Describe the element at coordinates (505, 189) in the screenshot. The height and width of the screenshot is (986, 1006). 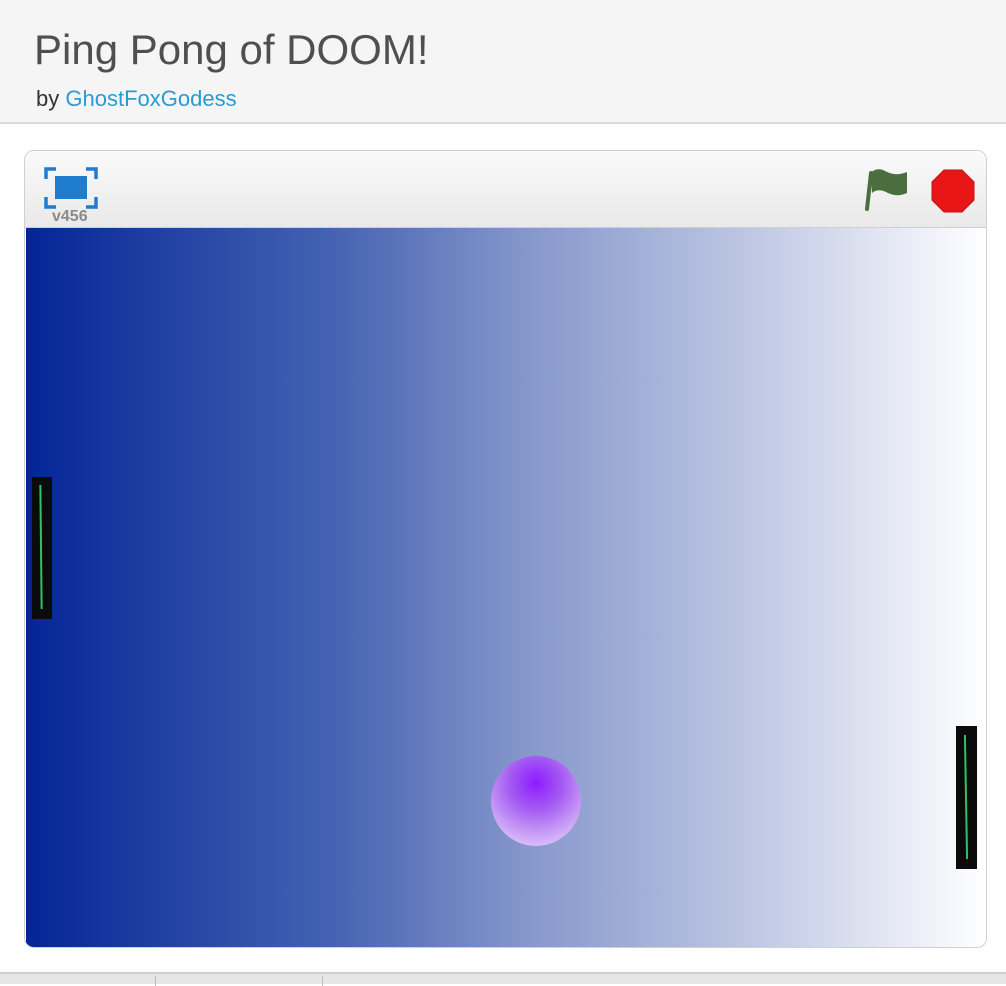
I see `player-controls-bar: v456` at that location.